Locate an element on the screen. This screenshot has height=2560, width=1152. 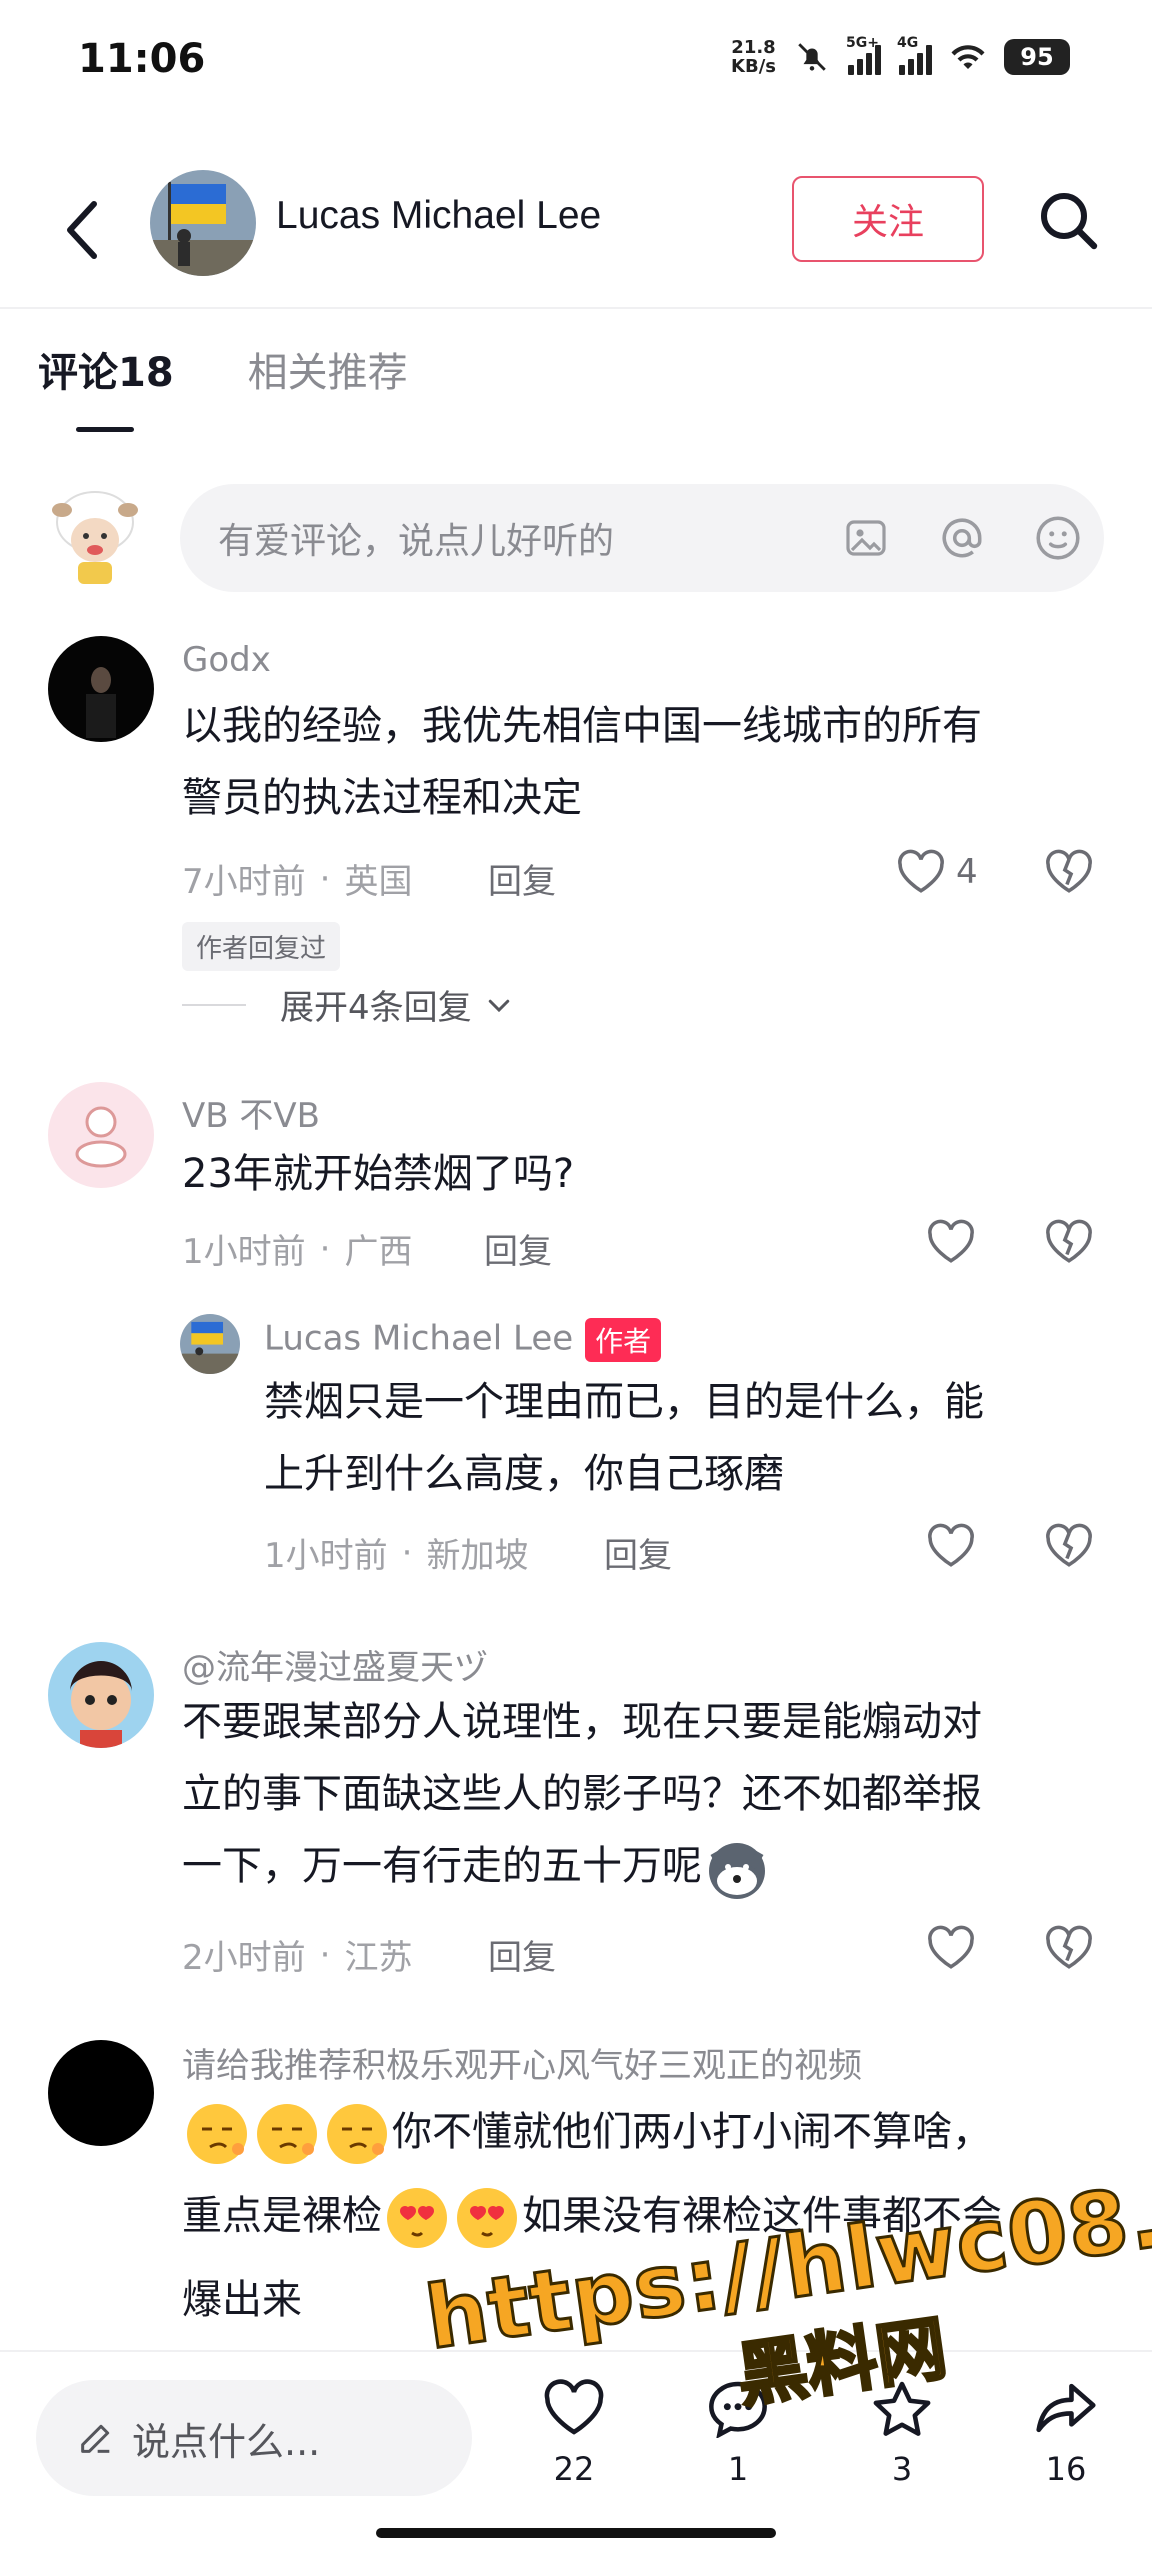
commenter-name: VB 不VB is located at coordinates (251, 1112).